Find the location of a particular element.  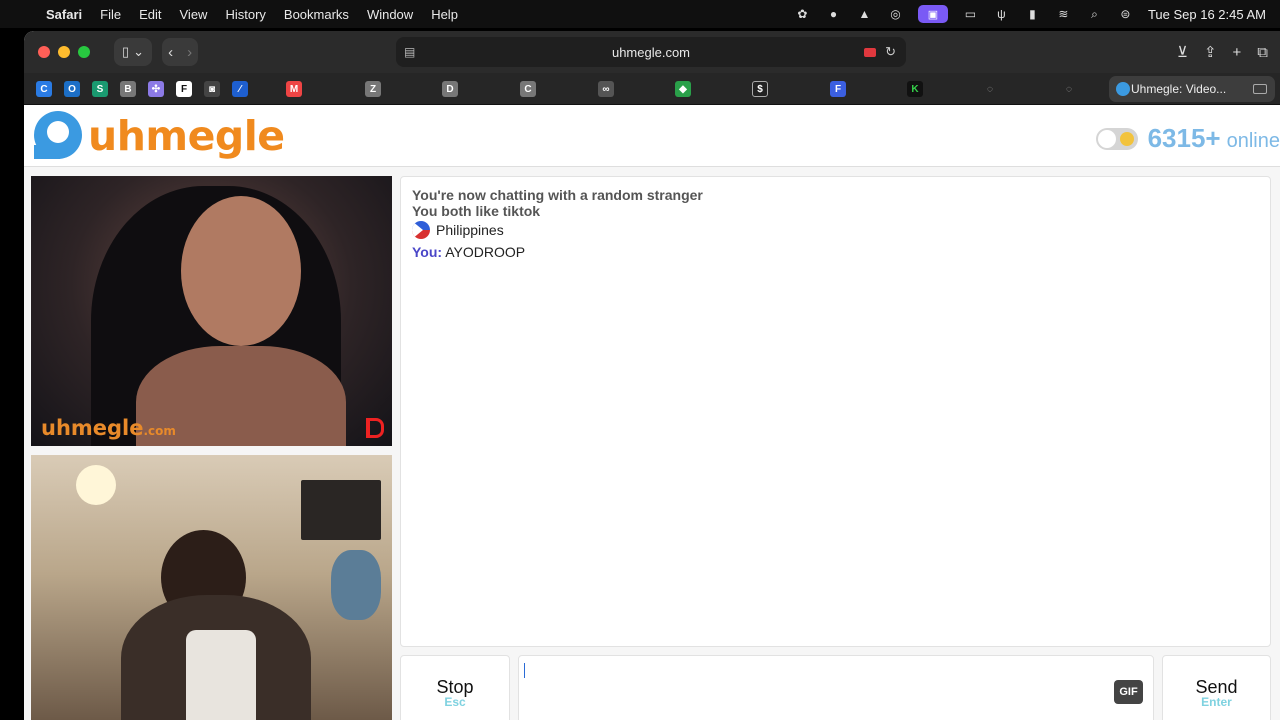

url-text: uhmegle.com is located at coordinates (651, 52).